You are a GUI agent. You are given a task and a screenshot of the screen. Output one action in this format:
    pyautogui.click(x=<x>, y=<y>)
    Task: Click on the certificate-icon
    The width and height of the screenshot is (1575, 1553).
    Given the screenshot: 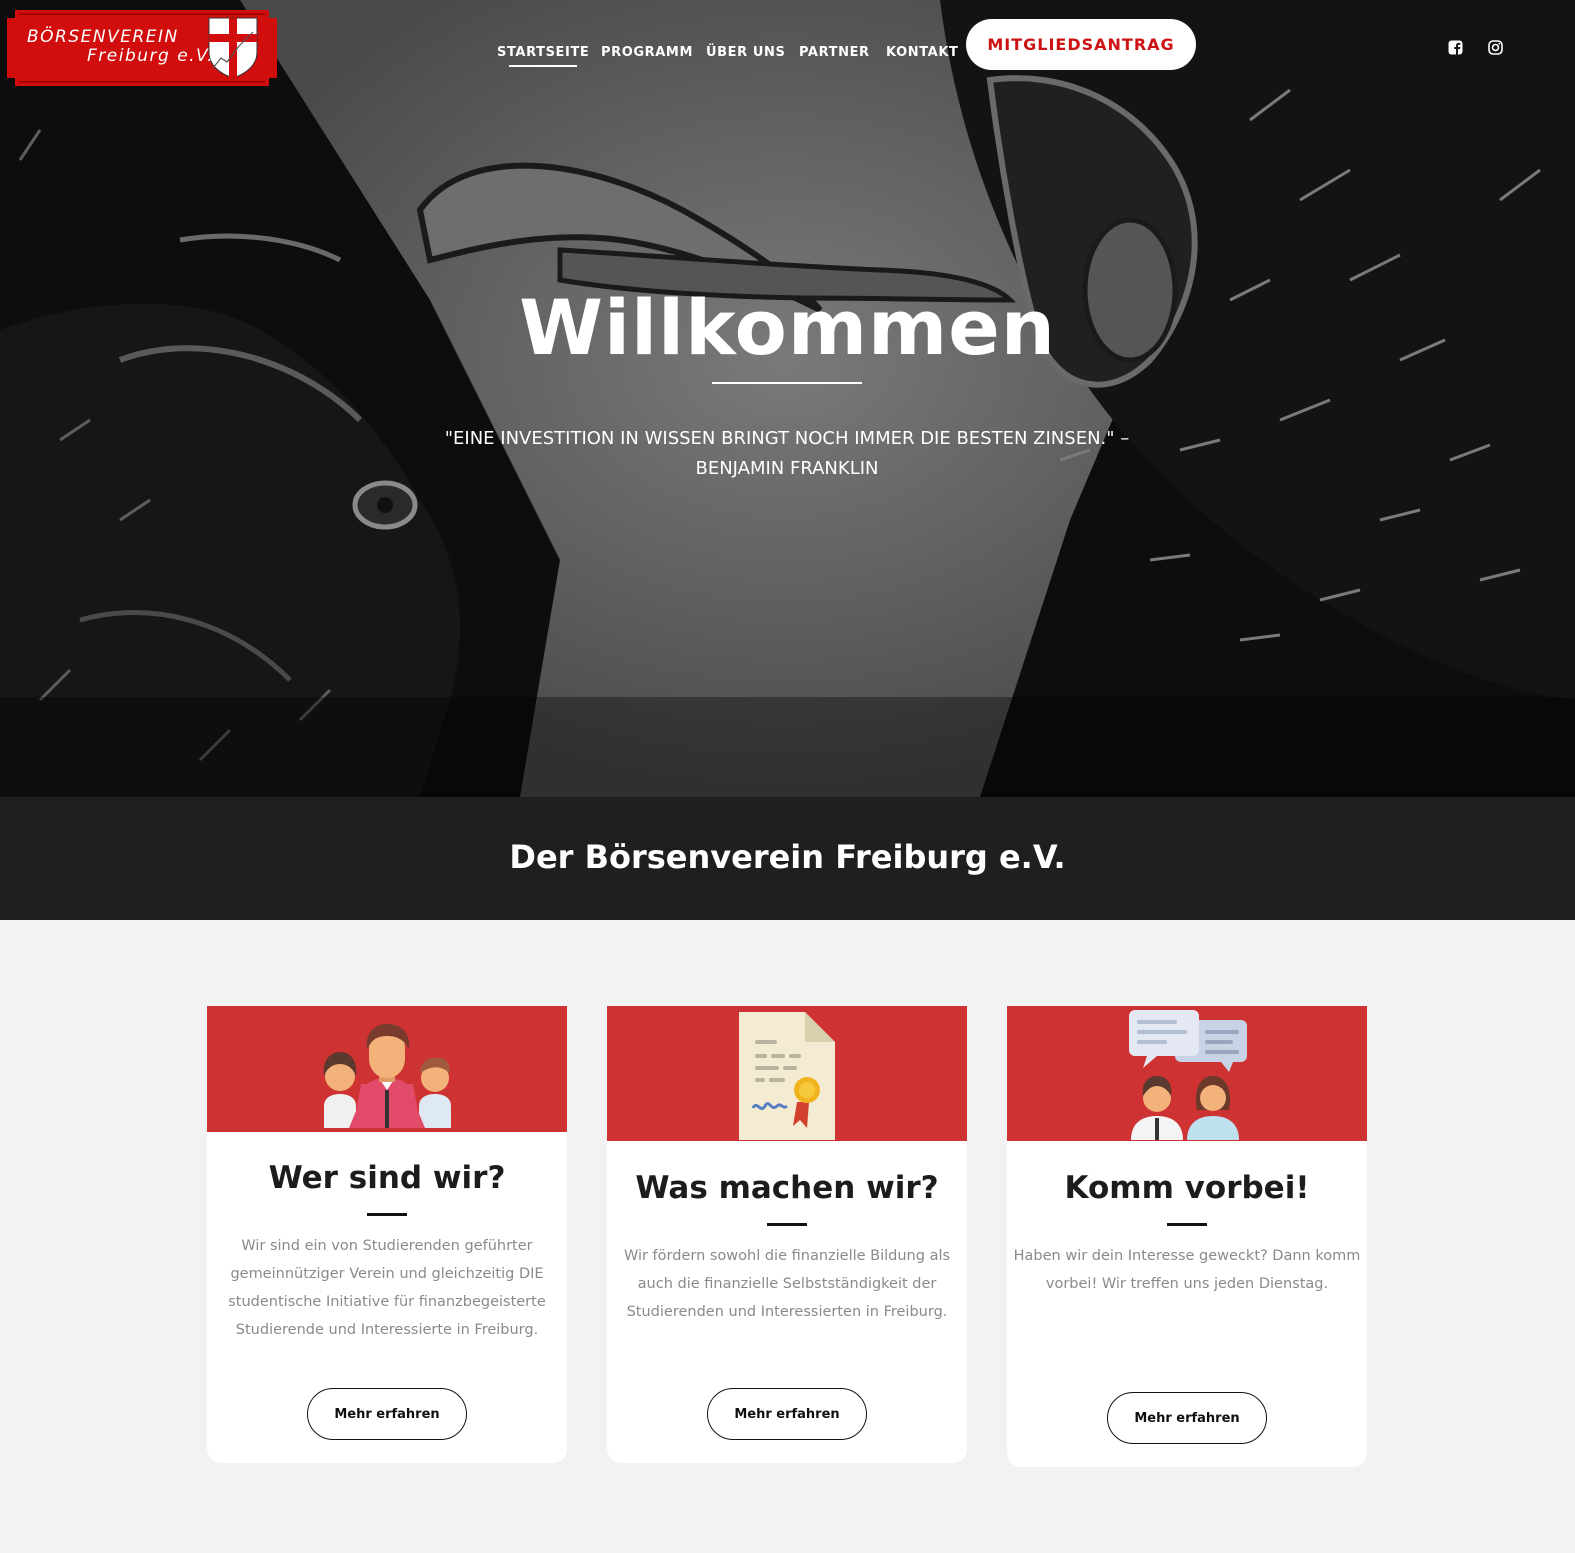 What is the action you would take?
    pyautogui.click(x=787, y=1076)
    